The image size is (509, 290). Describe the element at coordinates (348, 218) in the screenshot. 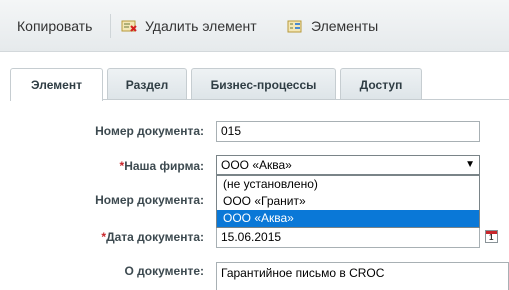

I see `firm-option-selected: ООО «Аква»` at that location.